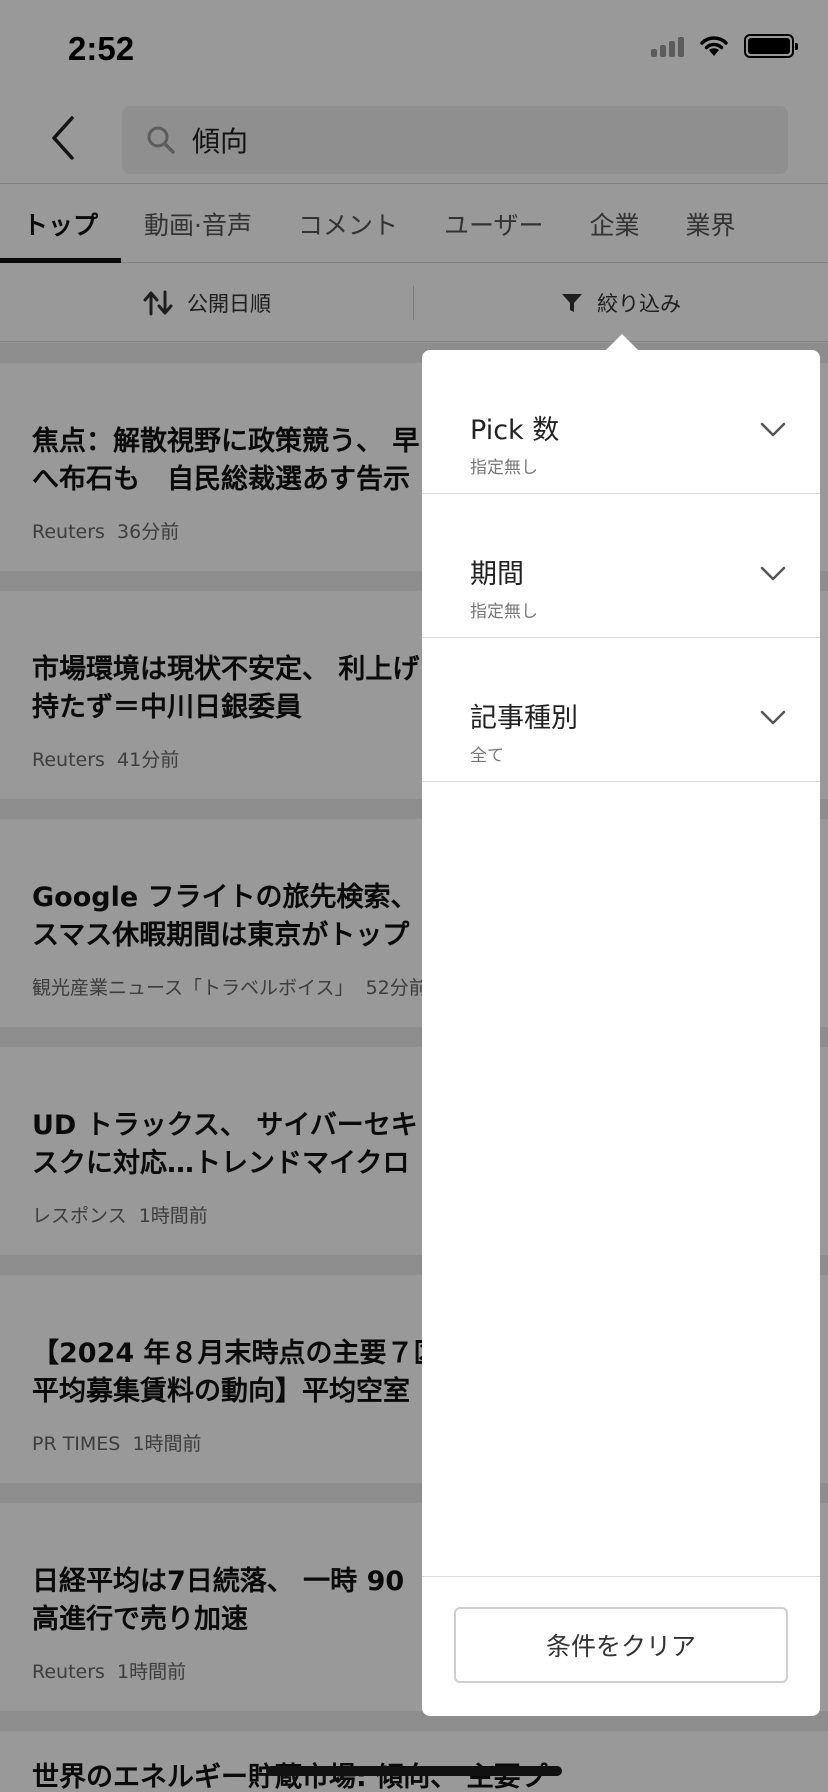 This screenshot has height=1792, width=828. I want to click on filter-row-article-type: 記事種別 全て, so click(621, 710).